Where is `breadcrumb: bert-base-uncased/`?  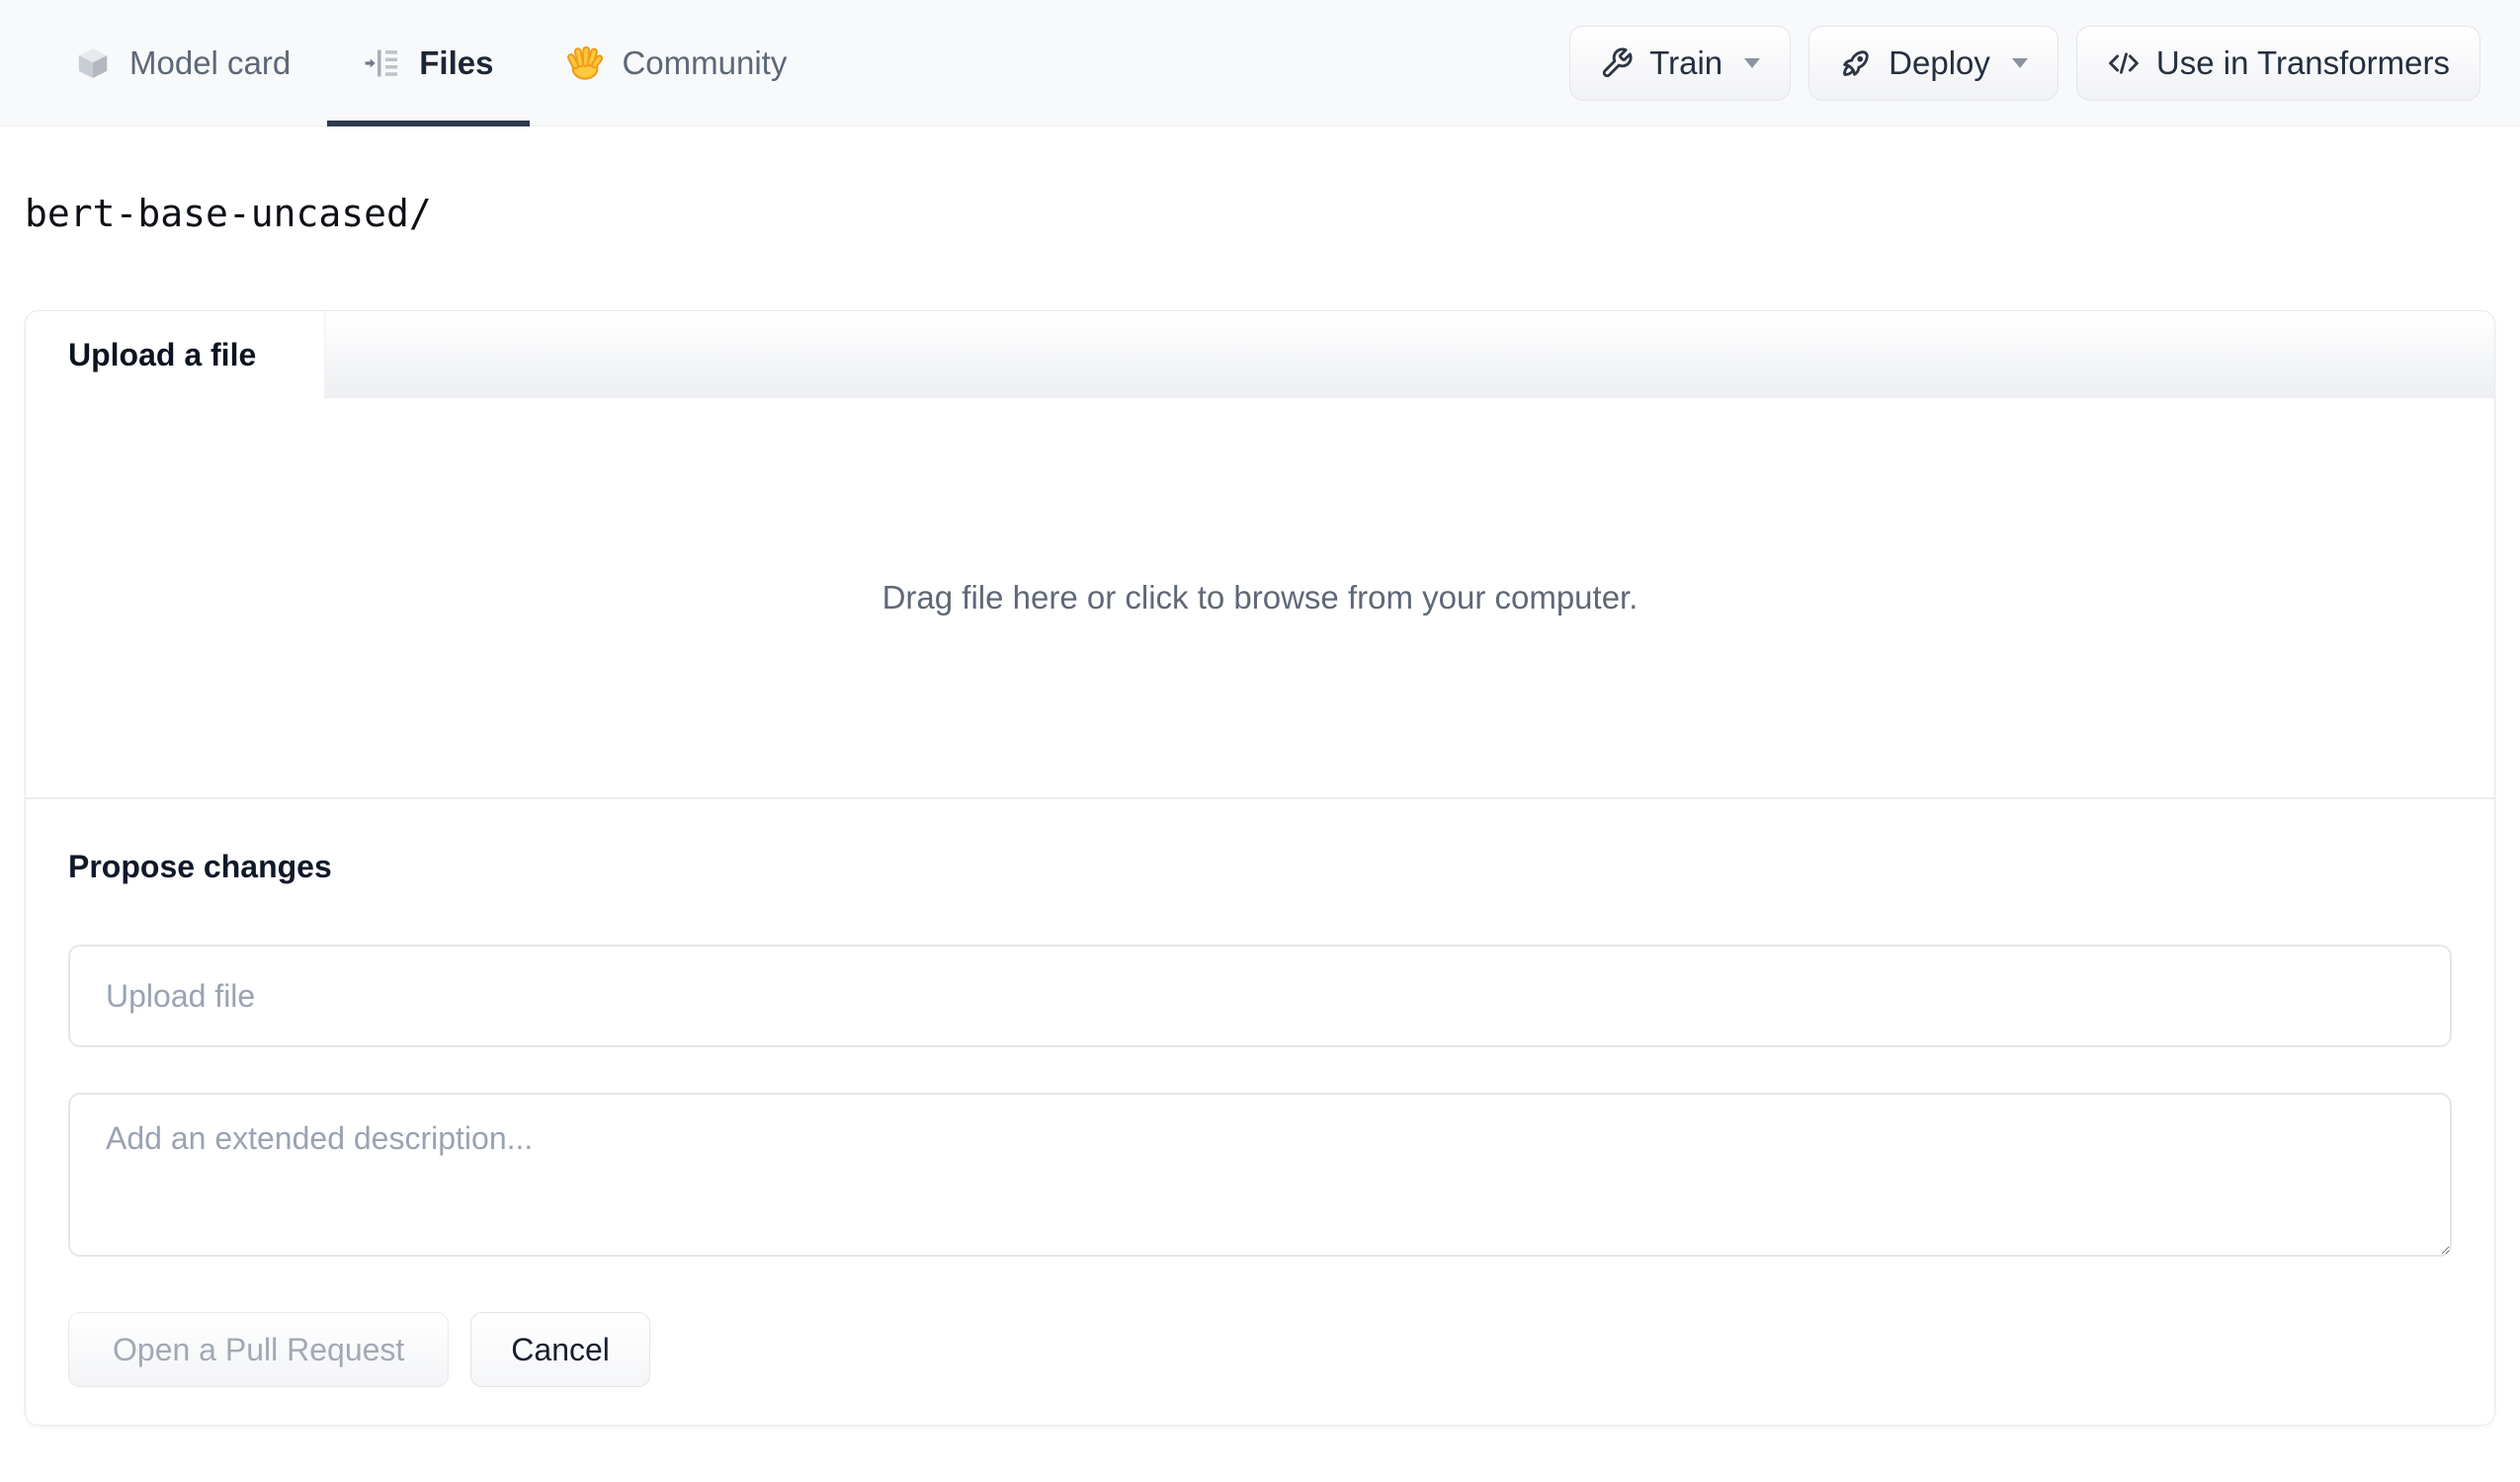 breadcrumb: bert-base-uncased/ is located at coordinates (1260, 213).